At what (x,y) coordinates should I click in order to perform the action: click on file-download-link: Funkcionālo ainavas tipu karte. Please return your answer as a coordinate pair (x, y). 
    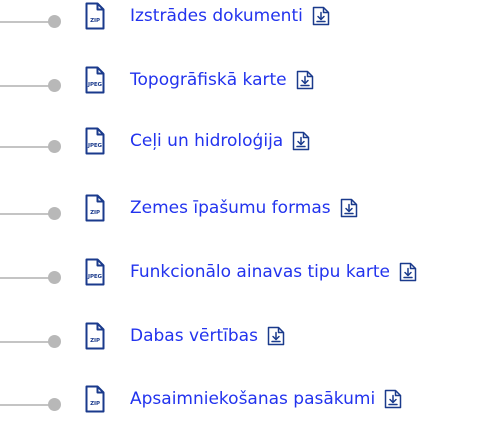
    Looking at the image, I should click on (273, 272).